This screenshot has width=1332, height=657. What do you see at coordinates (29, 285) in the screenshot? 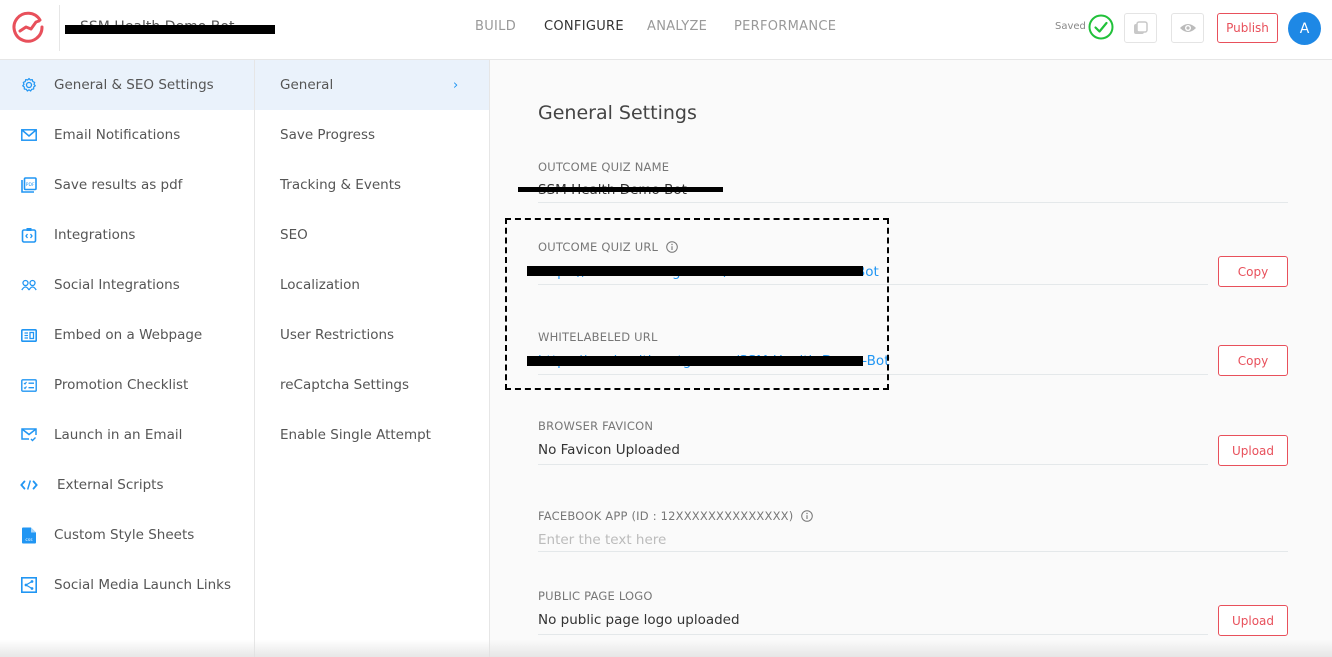
I see `users-icon` at bounding box center [29, 285].